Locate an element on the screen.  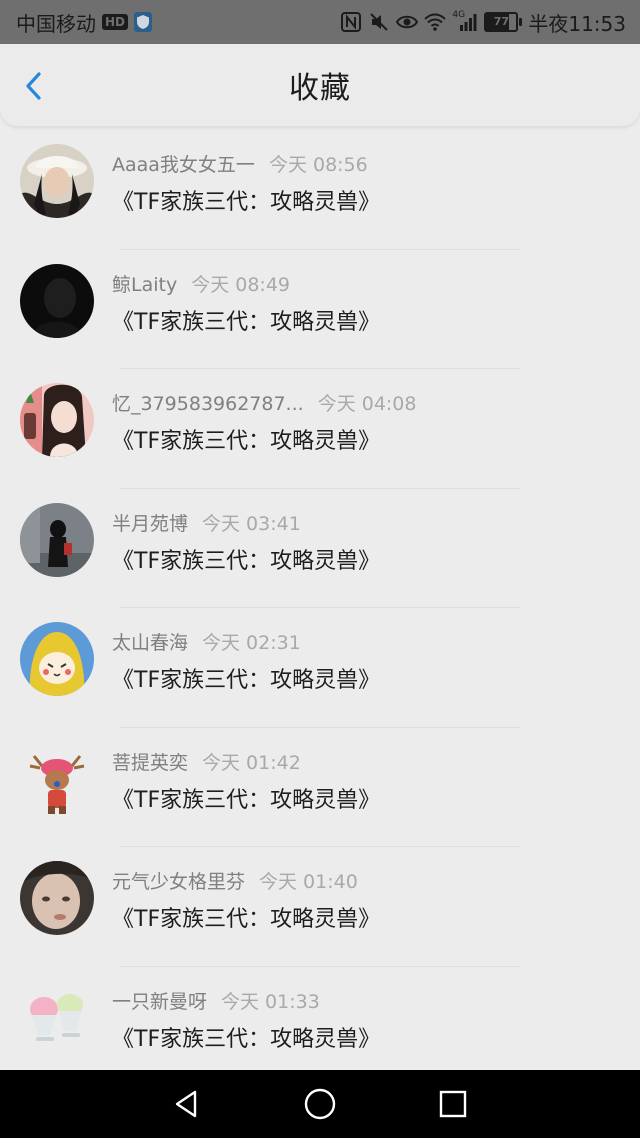
clock: 半夜11:53 is located at coordinates (577, 23).